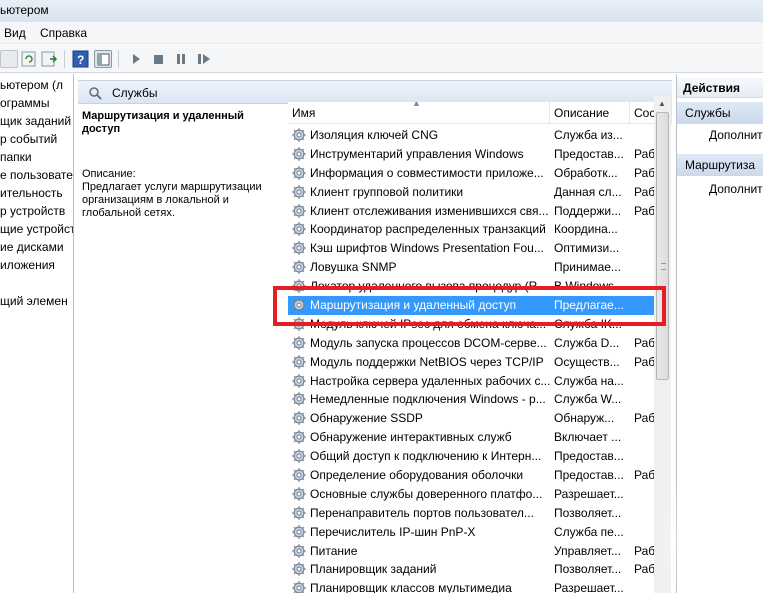 The width and height of the screenshot is (763, 593). What do you see at coordinates (136, 59) in the screenshot?
I see `start-icon` at bounding box center [136, 59].